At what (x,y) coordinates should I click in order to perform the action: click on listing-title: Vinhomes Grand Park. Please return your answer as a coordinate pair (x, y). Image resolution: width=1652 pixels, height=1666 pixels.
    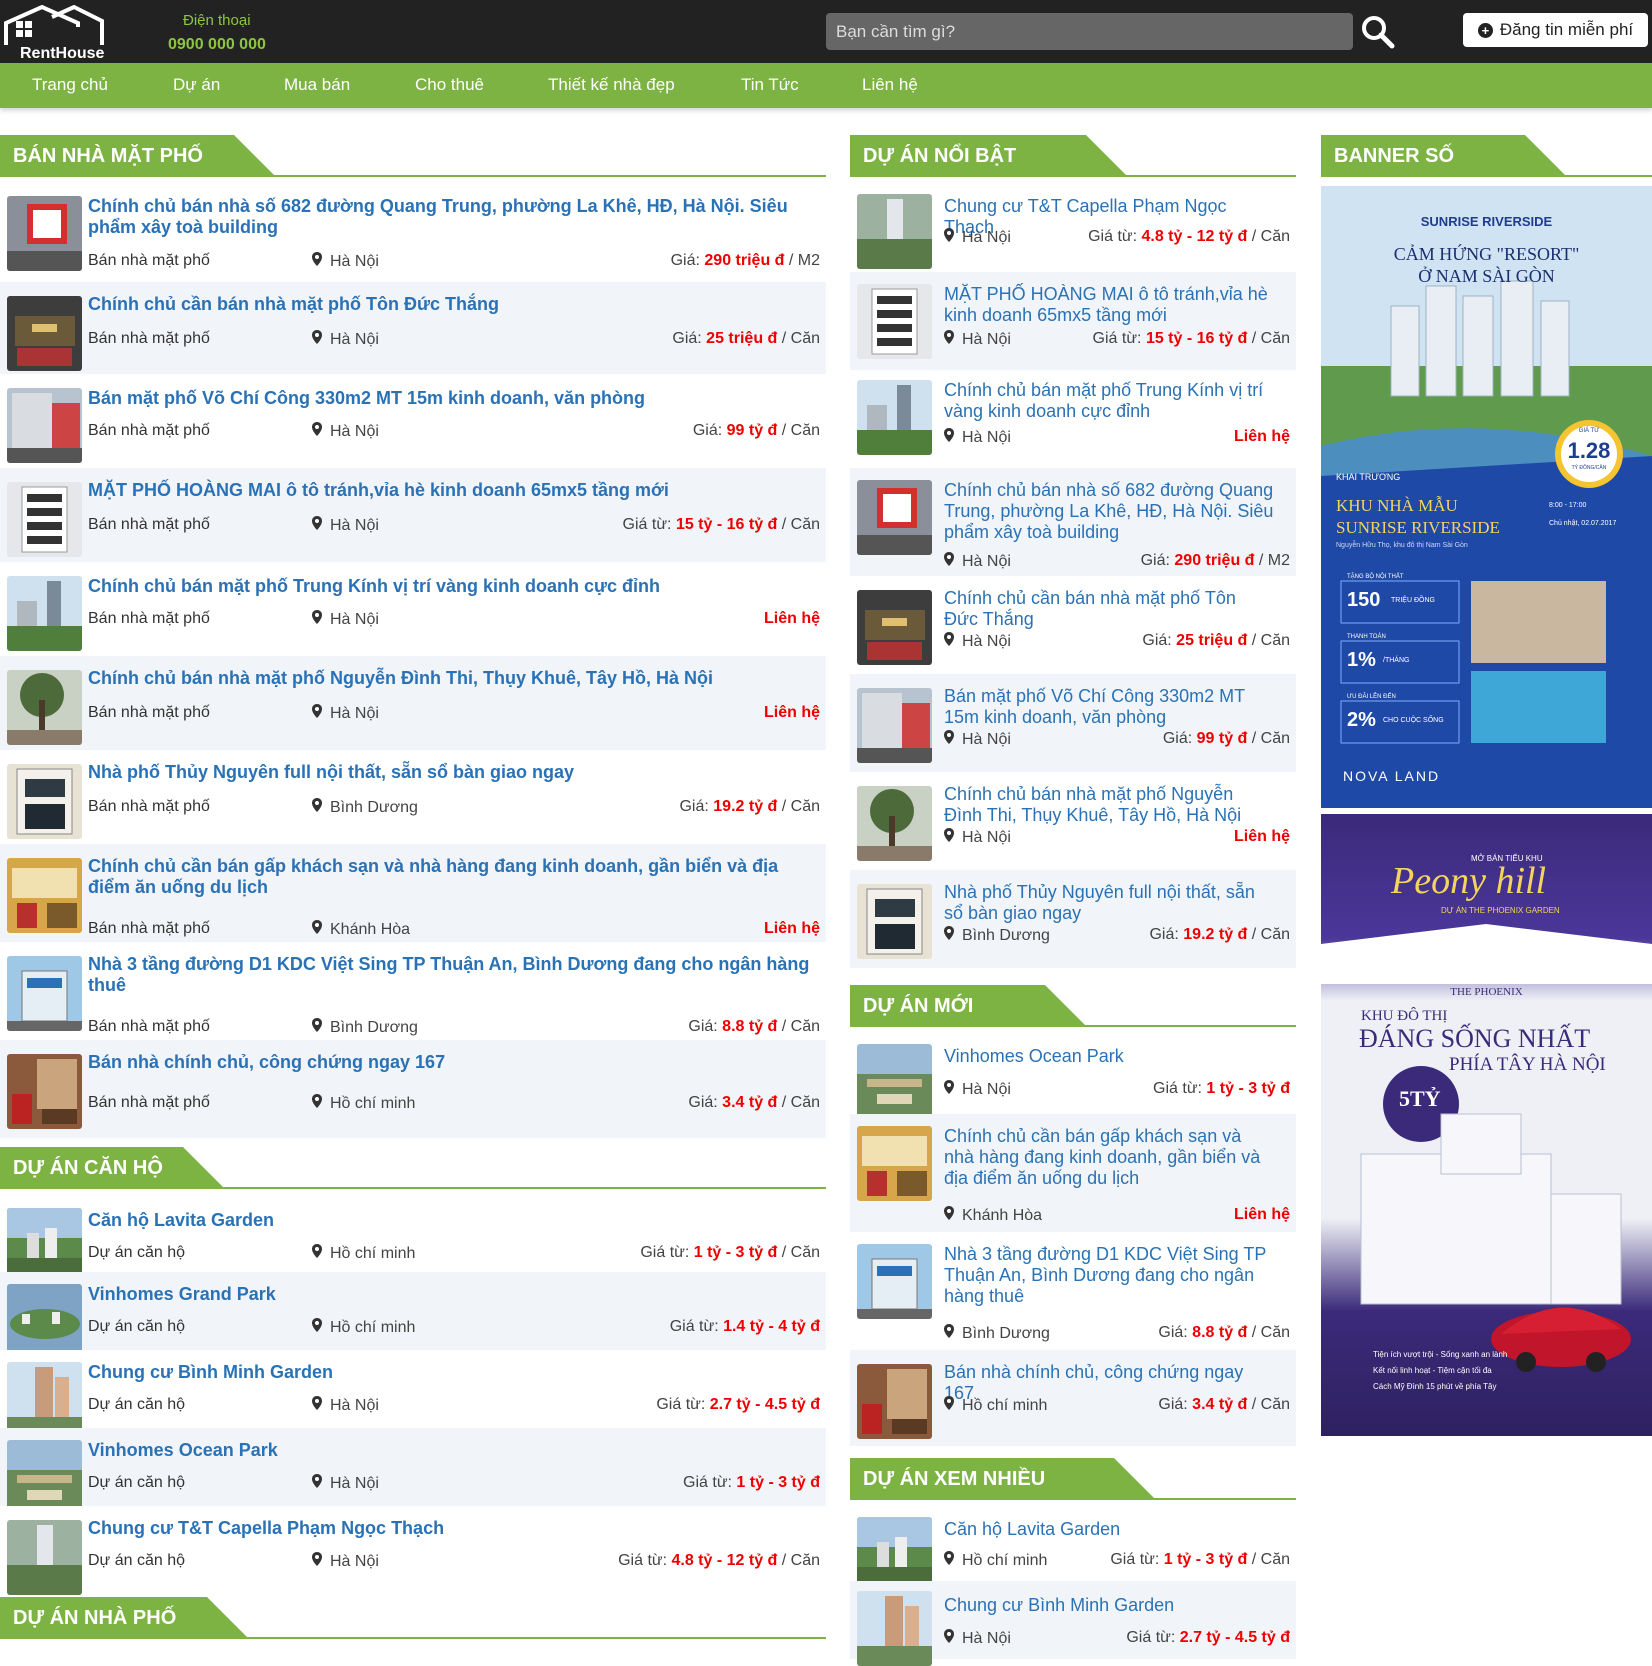
    Looking at the image, I should click on (453, 1294).